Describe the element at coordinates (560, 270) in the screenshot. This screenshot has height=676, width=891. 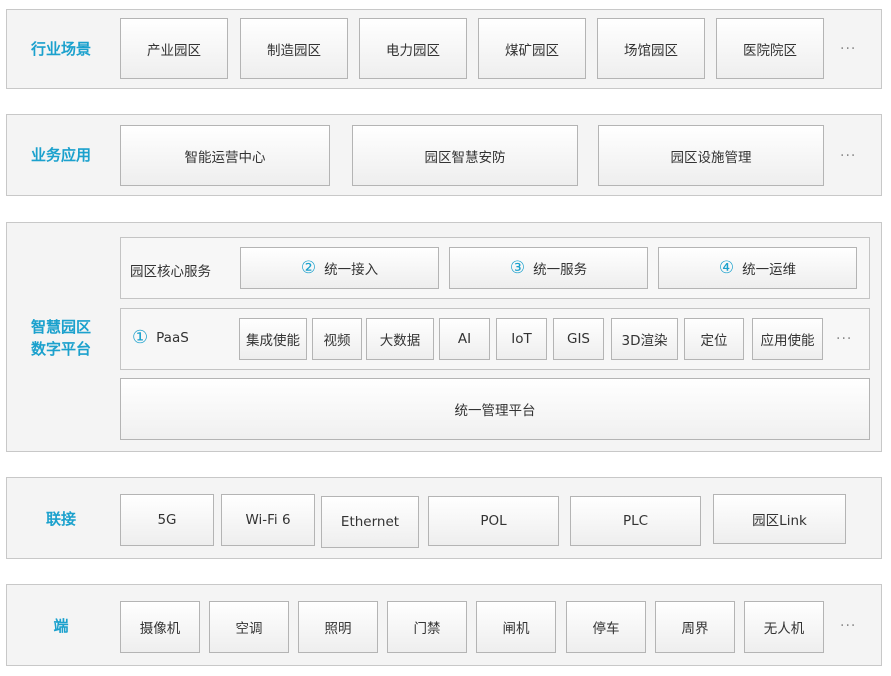
I see `core-service-label: 统一服务` at that location.